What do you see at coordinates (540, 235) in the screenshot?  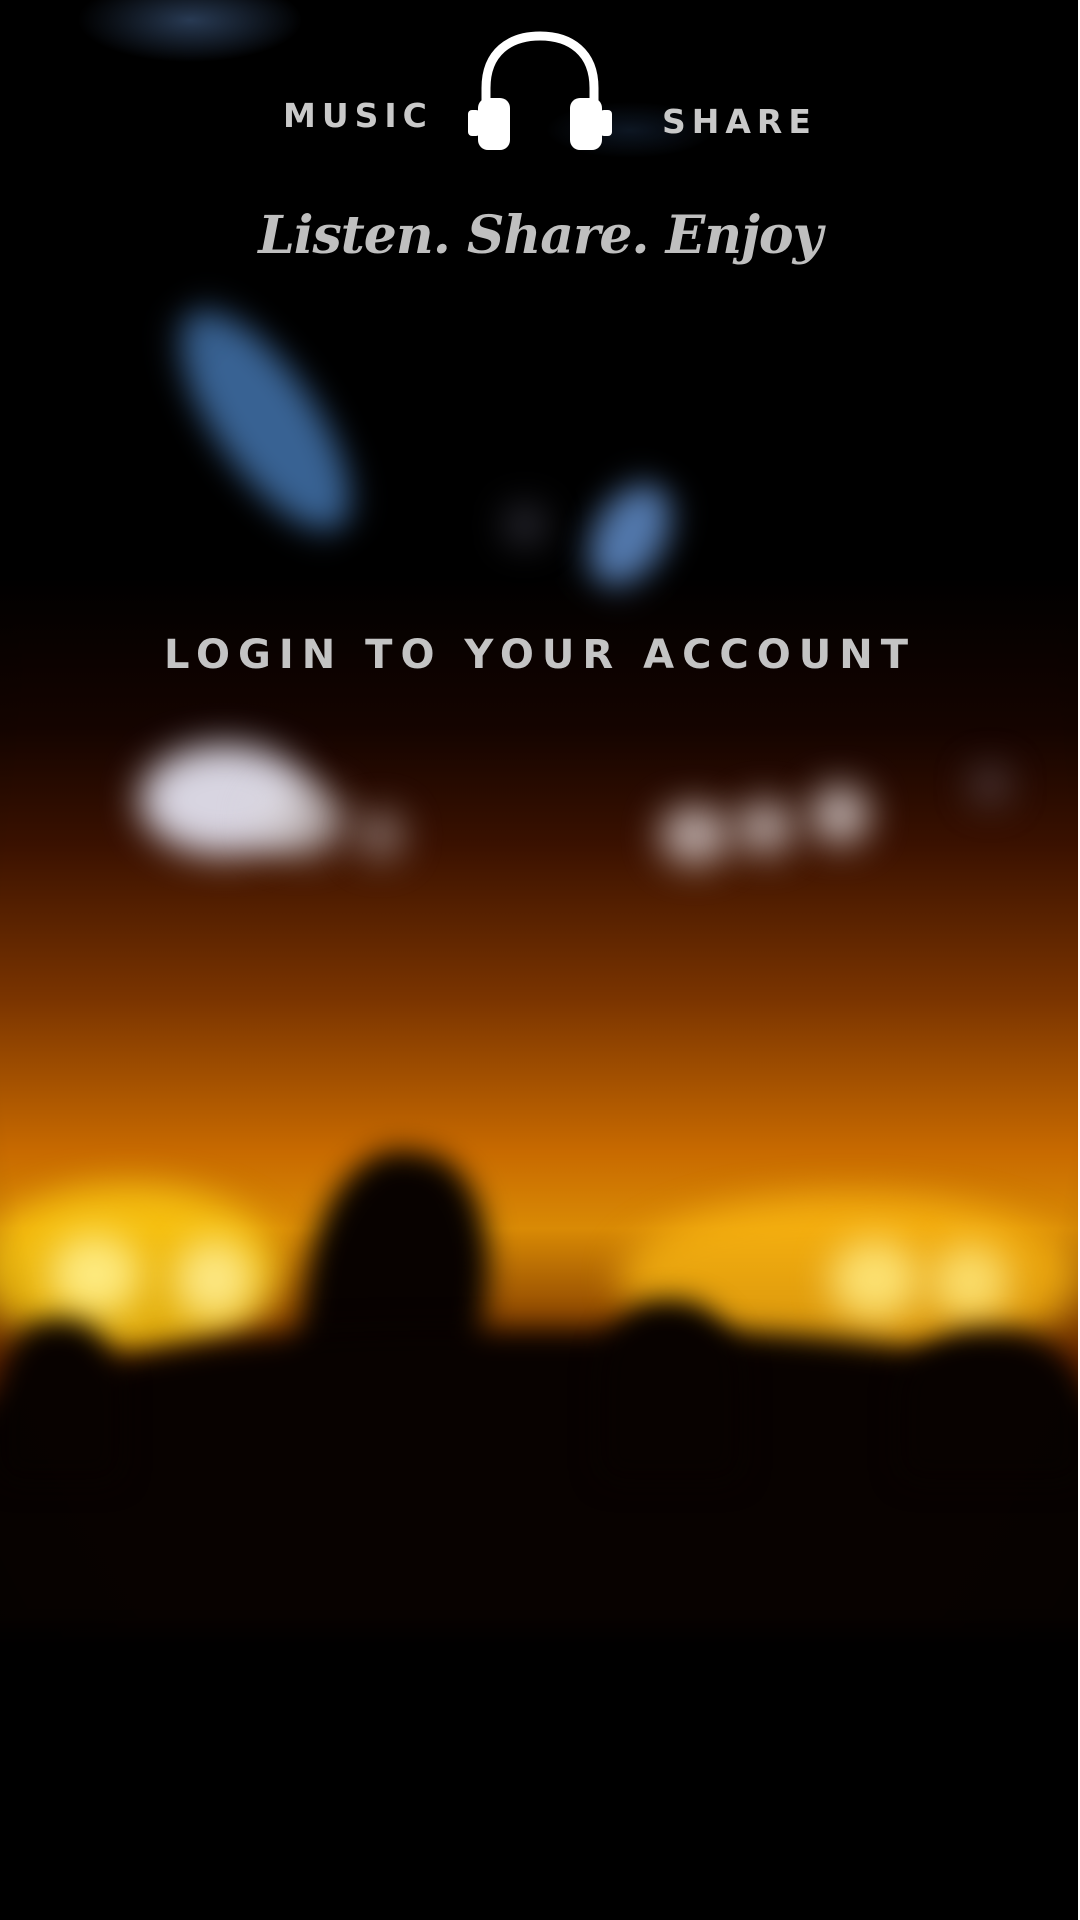 I see `tagline: Listen. Share. Enjoy` at bounding box center [540, 235].